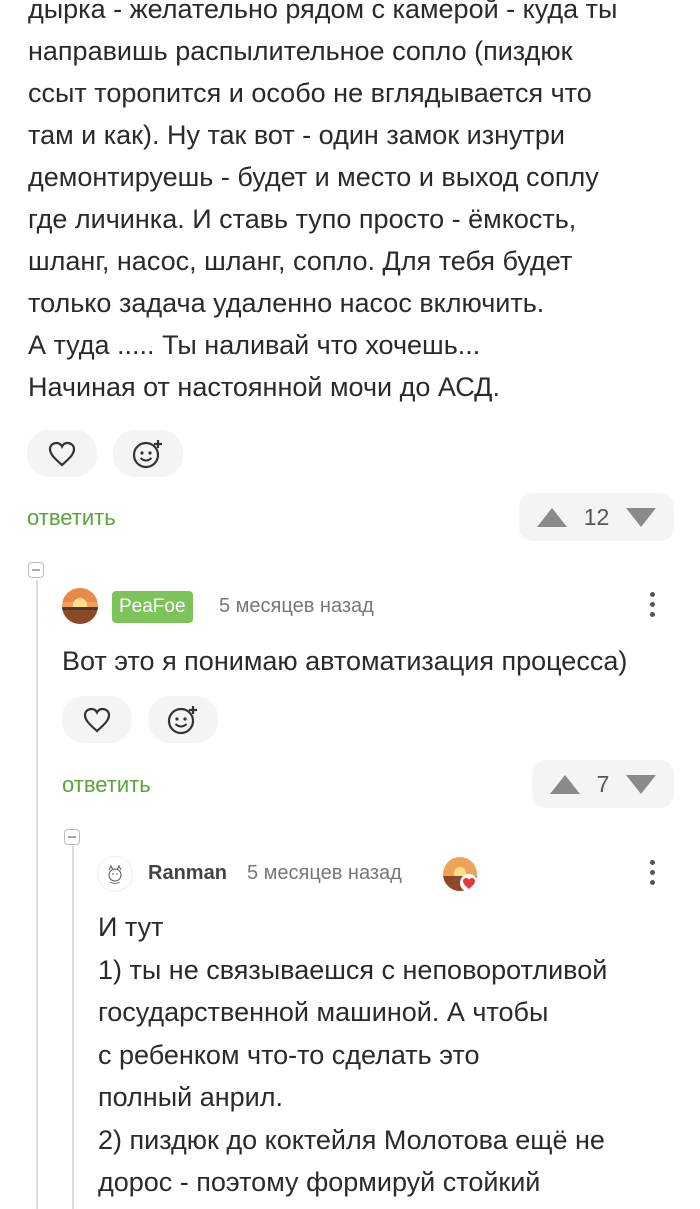 This screenshot has width=700, height=1209. Describe the element at coordinates (469, 883) in the screenshot. I see `heart-badge-icon` at that location.